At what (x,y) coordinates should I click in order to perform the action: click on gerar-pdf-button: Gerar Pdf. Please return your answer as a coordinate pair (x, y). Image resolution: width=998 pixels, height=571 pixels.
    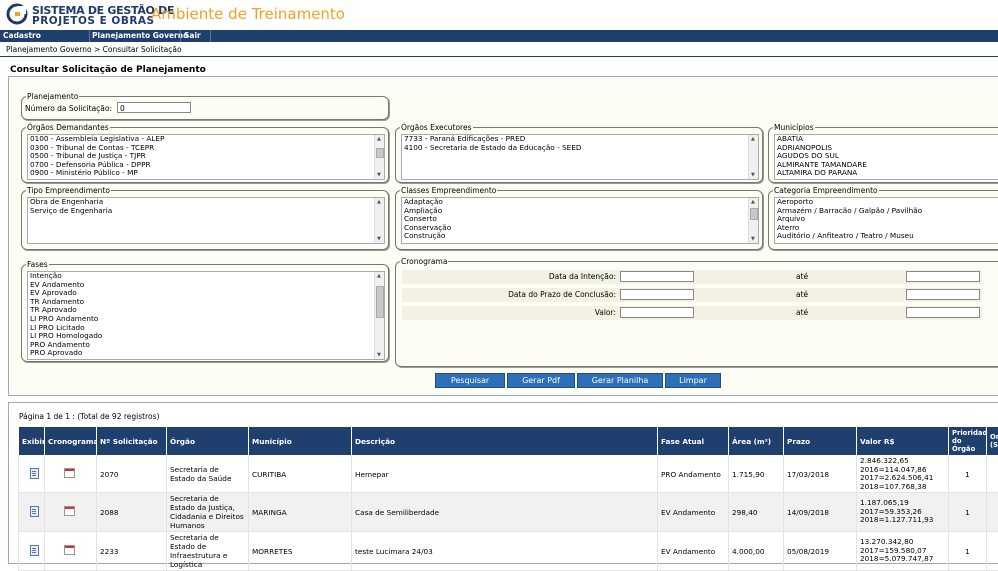
    Looking at the image, I should click on (541, 380).